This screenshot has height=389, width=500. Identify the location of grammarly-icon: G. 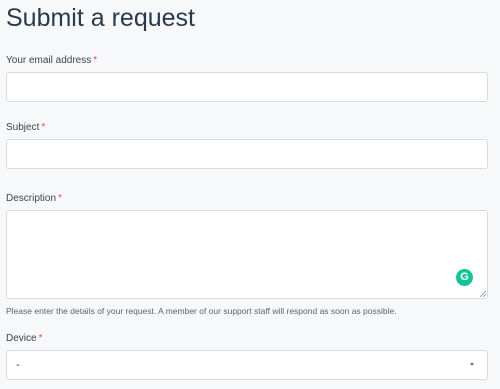
(464, 277).